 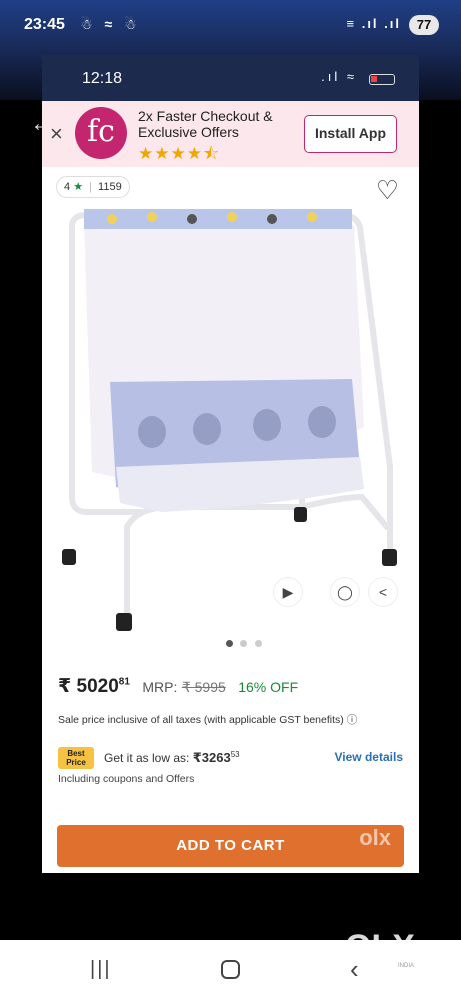 I want to click on olx-watermark-small: olx, so click(x=375, y=837).